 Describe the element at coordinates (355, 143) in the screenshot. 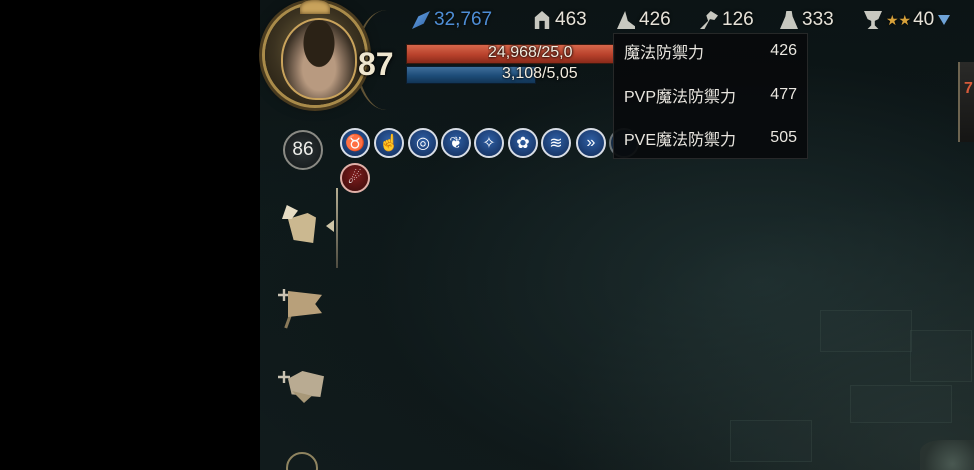

I see `bull-skull-icon: ♉` at that location.